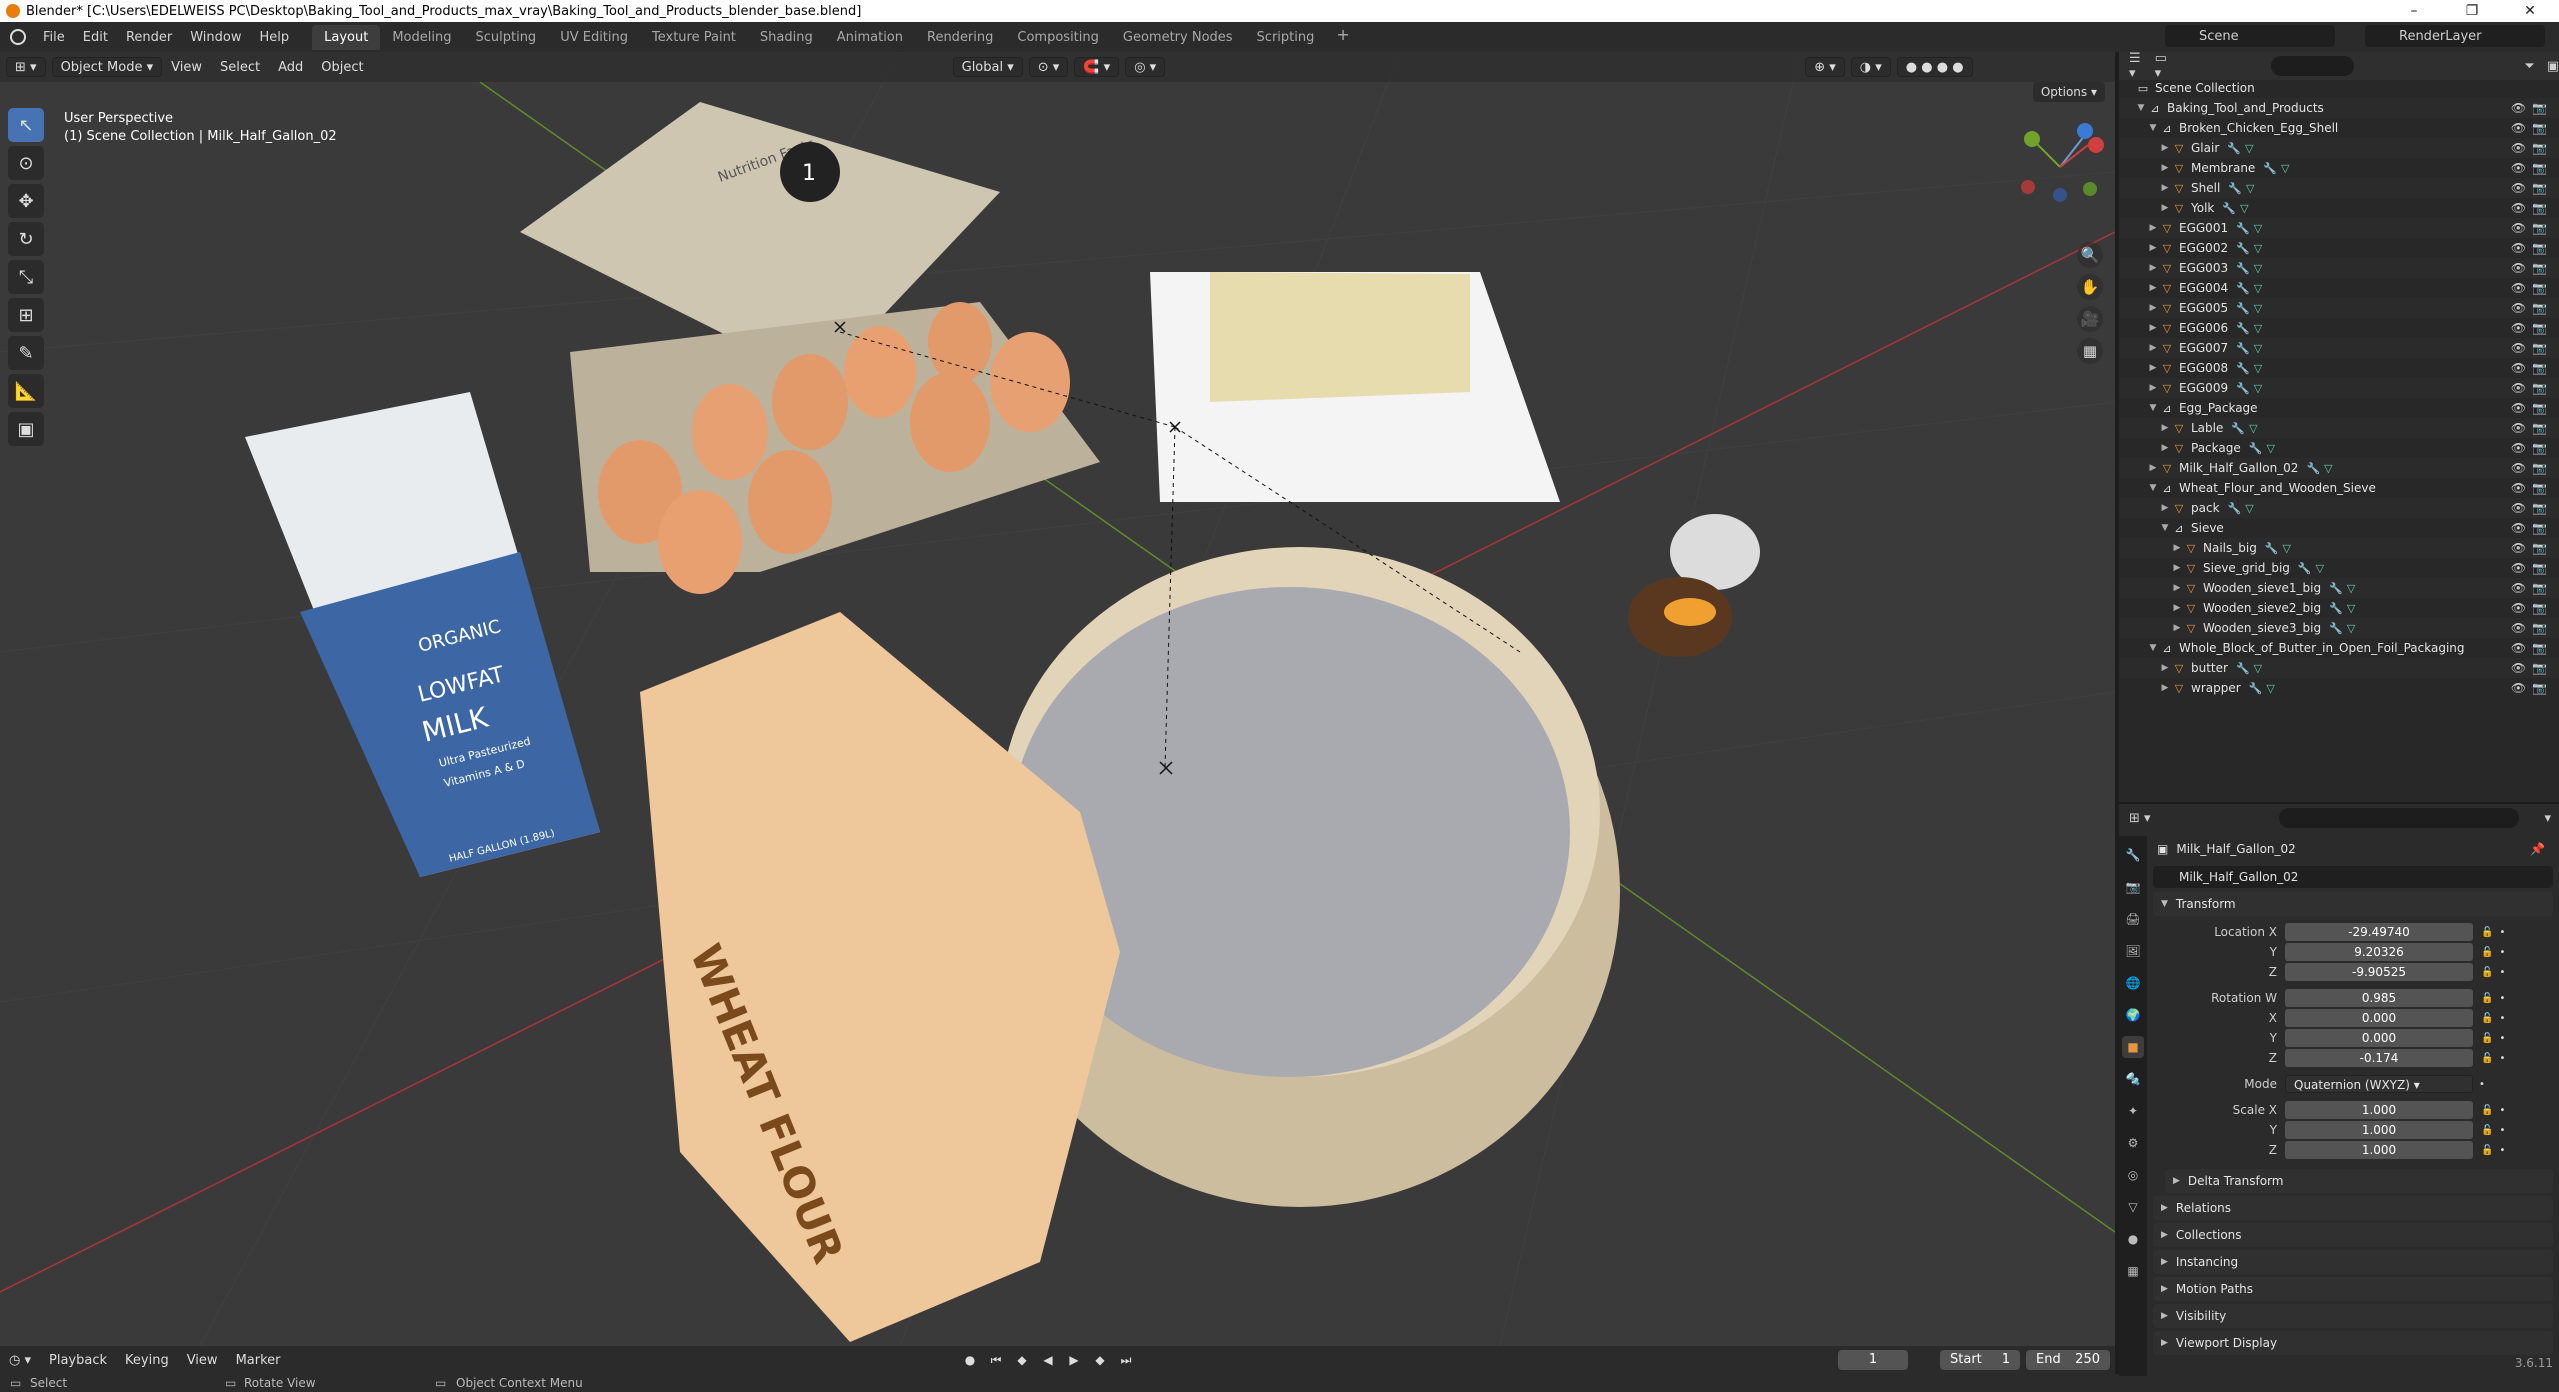 The image size is (2559, 1392). What do you see at coordinates (2339, 88) in the screenshot?
I see `outliner-row-scene-collection: ▭ Scene Collection` at bounding box center [2339, 88].